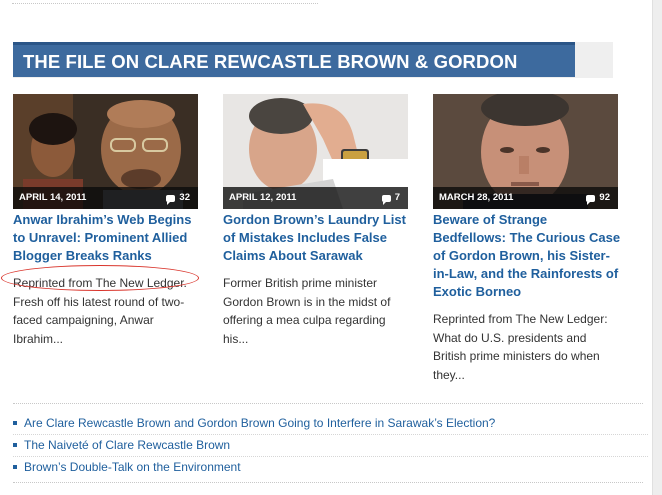  Describe the element at coordinates (657, 247) in the screenshot. I see `page-edge-strip` at that location.